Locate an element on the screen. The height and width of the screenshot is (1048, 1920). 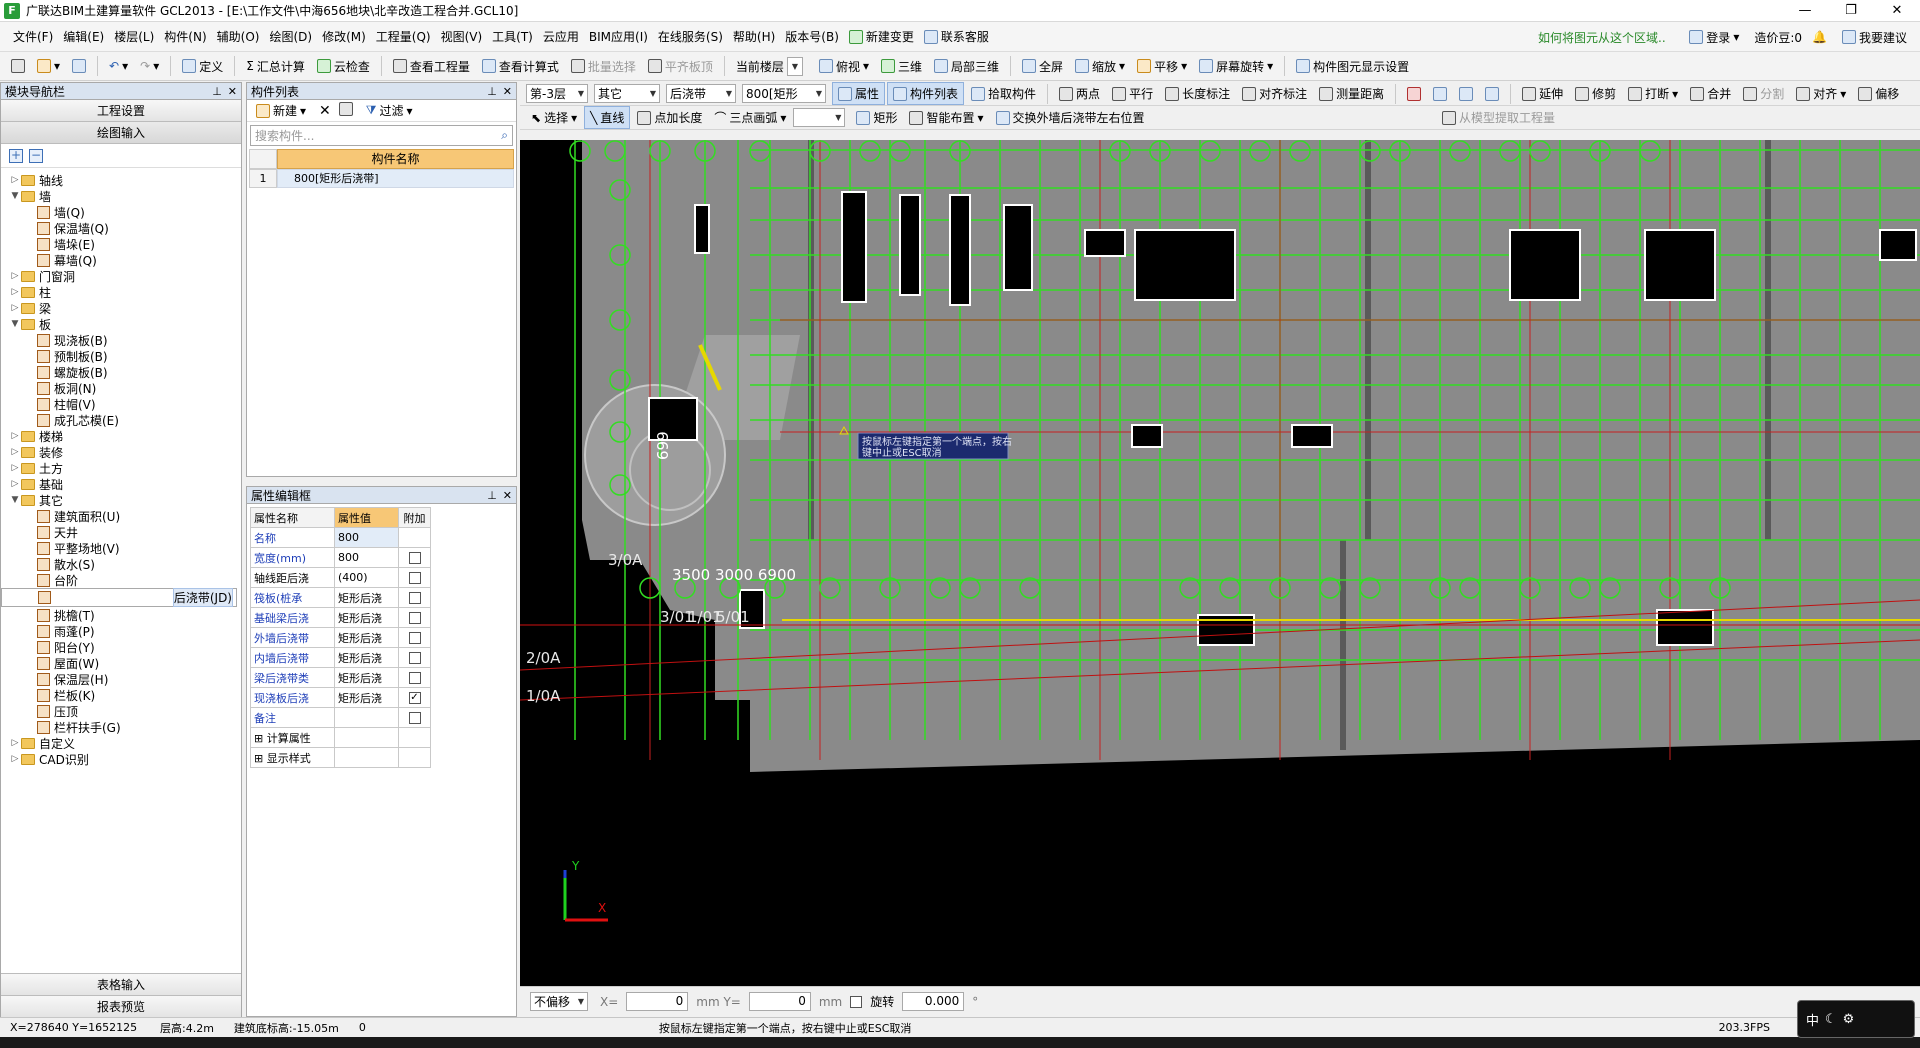
tree-item: 现浇板(B) is located at coordinates (121, 340).